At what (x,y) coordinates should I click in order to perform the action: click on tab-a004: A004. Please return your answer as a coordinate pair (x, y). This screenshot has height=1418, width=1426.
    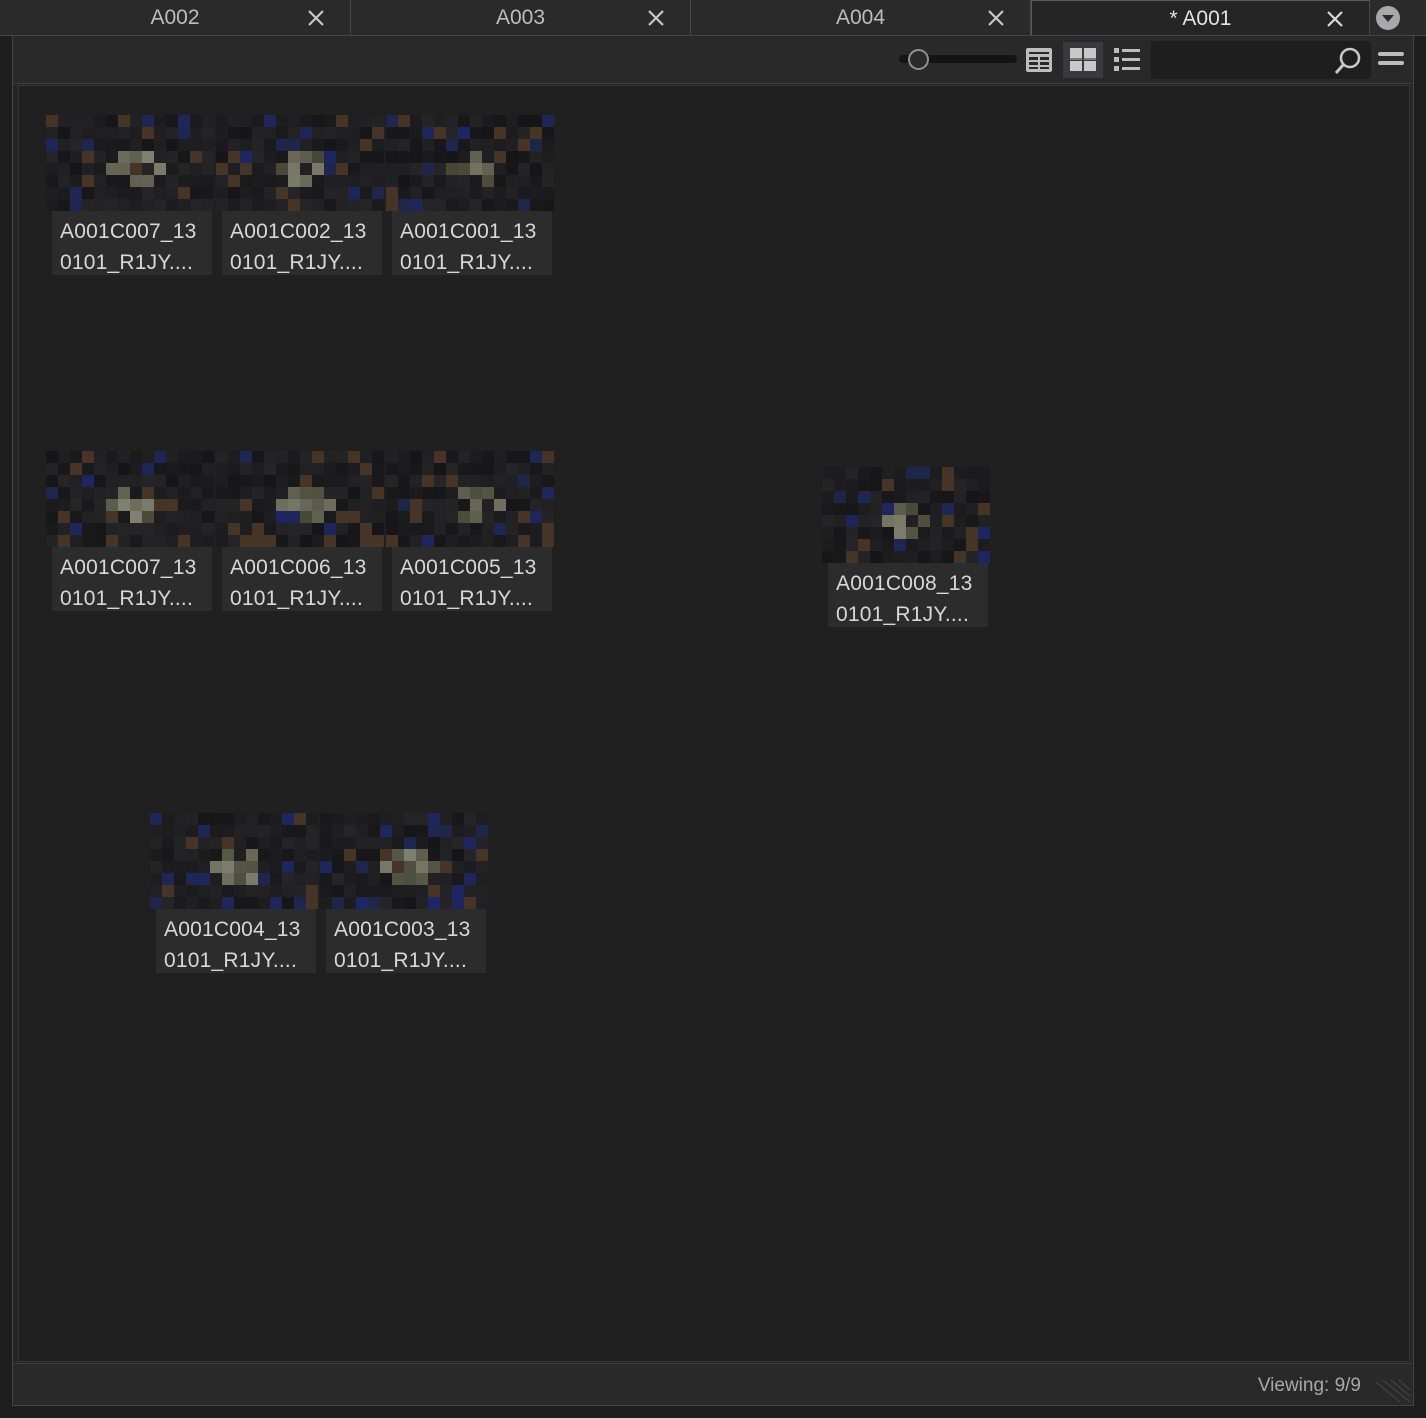
    Looking at the image, I should click on (861, 18).